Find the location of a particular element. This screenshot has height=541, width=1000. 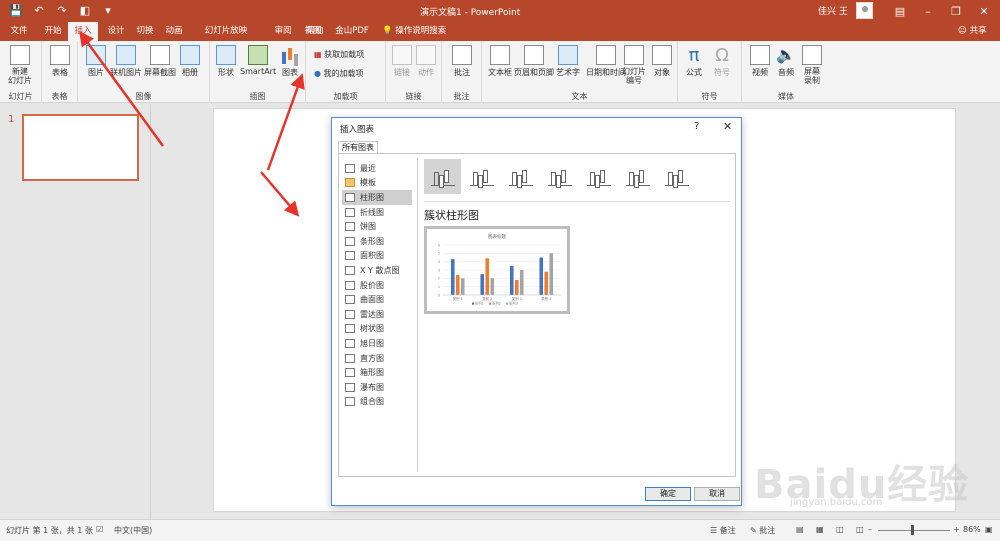

tab-slideshow: 幻灯片放映 is located at coordinates (226, 31).